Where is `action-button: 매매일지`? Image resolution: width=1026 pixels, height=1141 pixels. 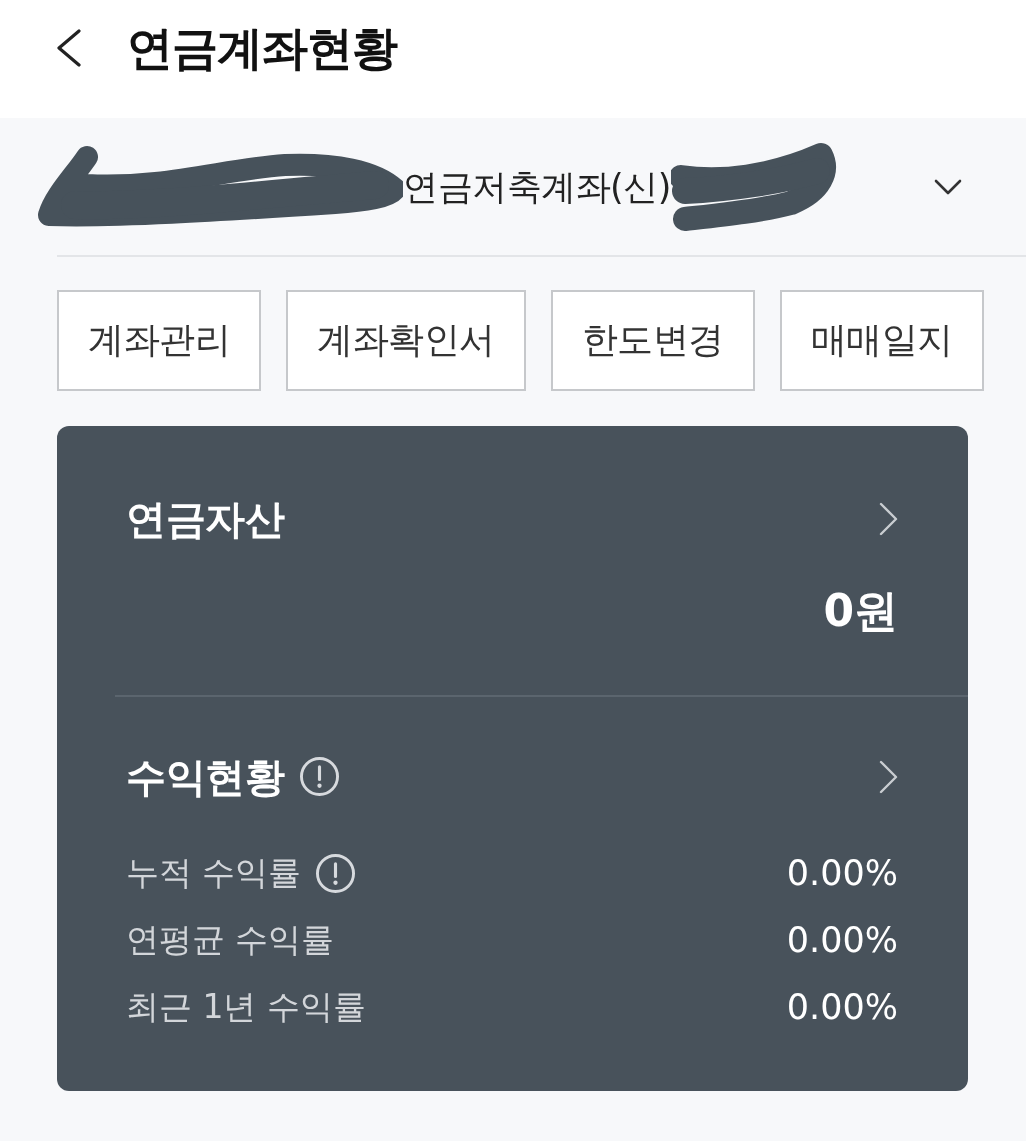 action-button: 매매일지 is located at coordinates (881, 340).